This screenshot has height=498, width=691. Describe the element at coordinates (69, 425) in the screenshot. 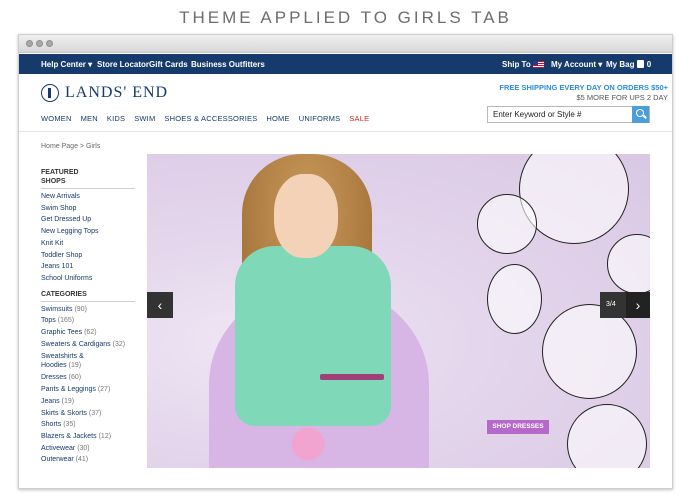

I see `category-count: (35)` at that location.